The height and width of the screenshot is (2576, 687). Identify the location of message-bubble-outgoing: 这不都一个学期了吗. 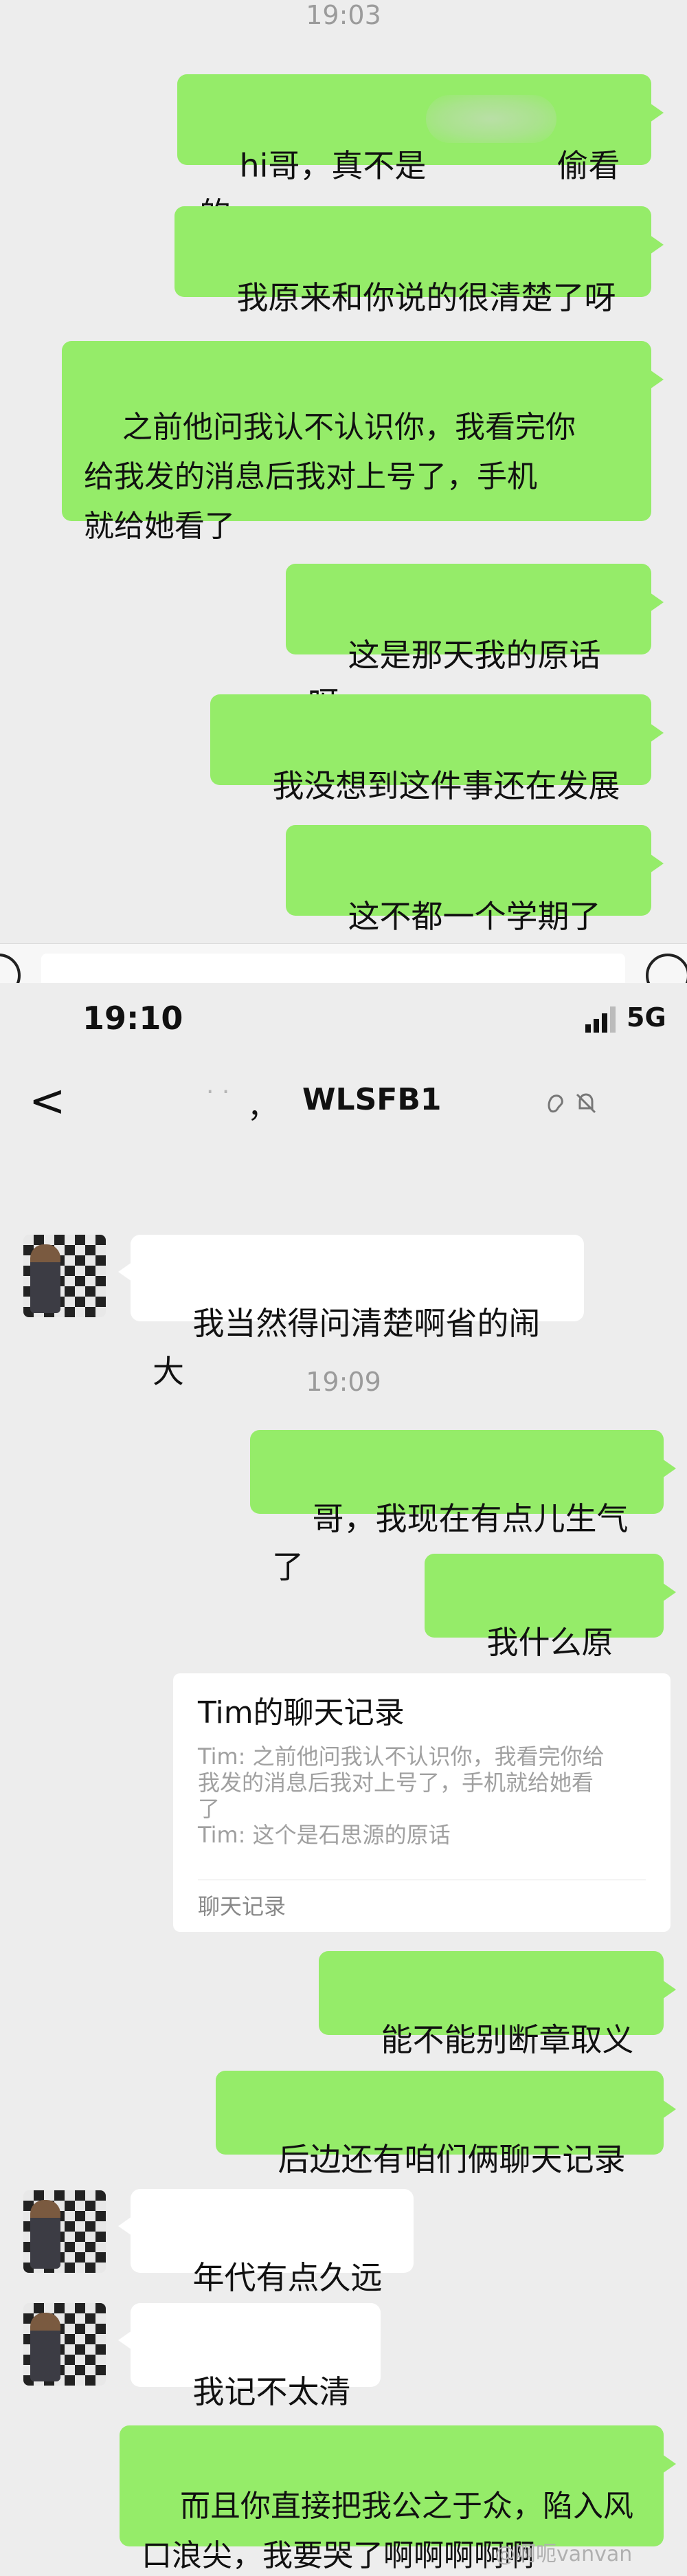
(475, 904).